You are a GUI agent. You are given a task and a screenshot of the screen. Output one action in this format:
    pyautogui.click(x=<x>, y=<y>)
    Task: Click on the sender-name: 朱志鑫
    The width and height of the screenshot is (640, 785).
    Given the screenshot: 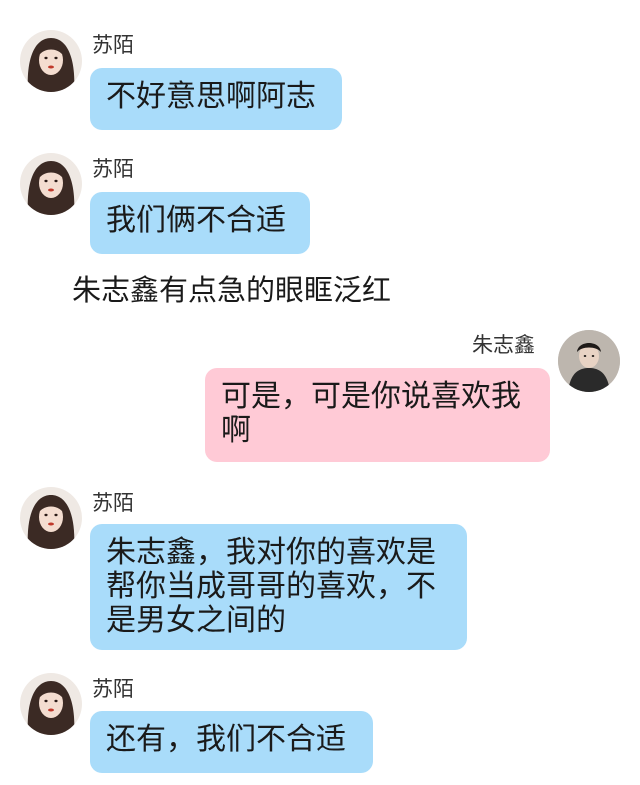 What is the action you would take?
    pyautogui.click(x=503, y=345)
    